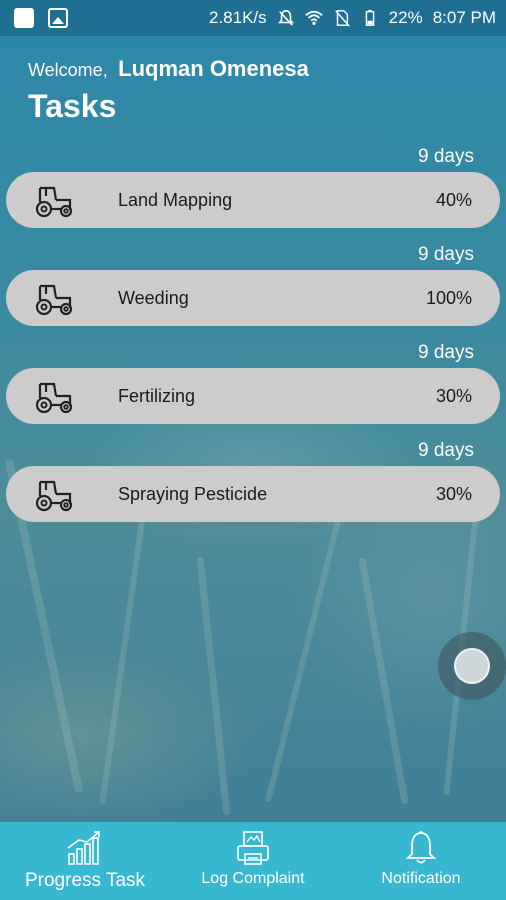  What do you see at coordinates (285, 17) in the screenshot?
I see `mute-bell-icon` at bounding box center [285, 17].